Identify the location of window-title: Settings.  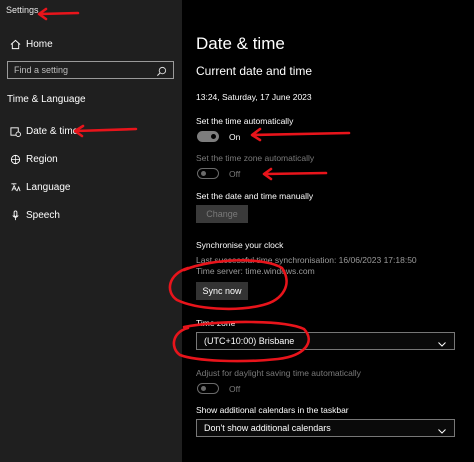
(22, 10).